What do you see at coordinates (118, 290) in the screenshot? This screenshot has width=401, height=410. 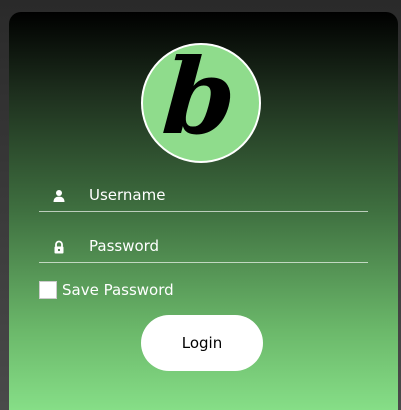 I see `save-password-label: Save Password` at bounding box center [118, 290].